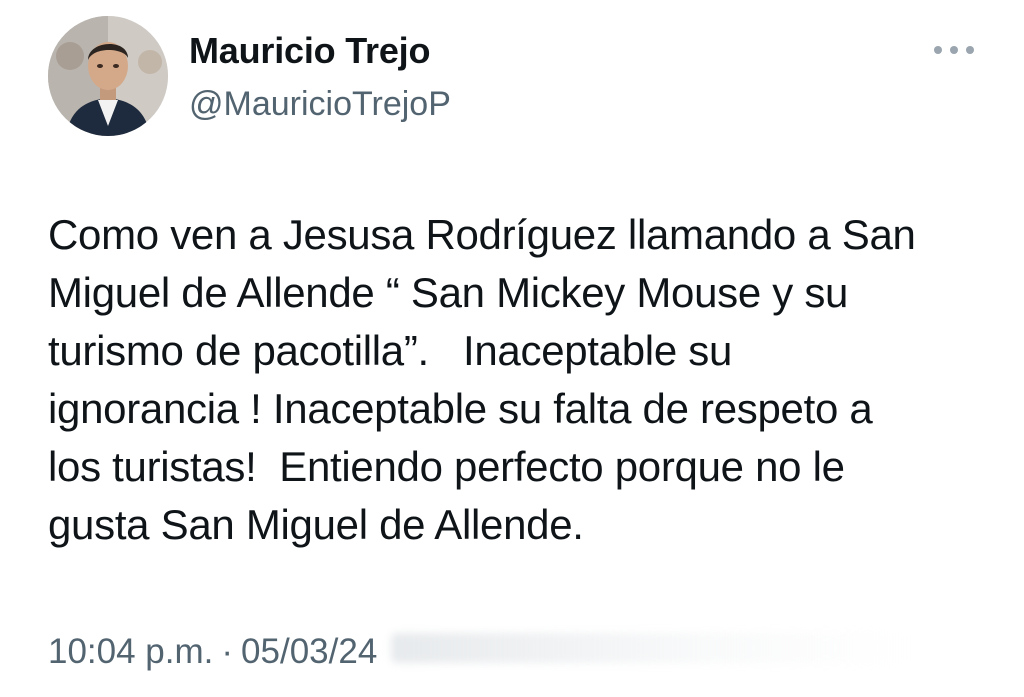  Describe the element at coordinates (320, 51) in the screenshot. I see `author-name: Mauricio Trejo` at that location.